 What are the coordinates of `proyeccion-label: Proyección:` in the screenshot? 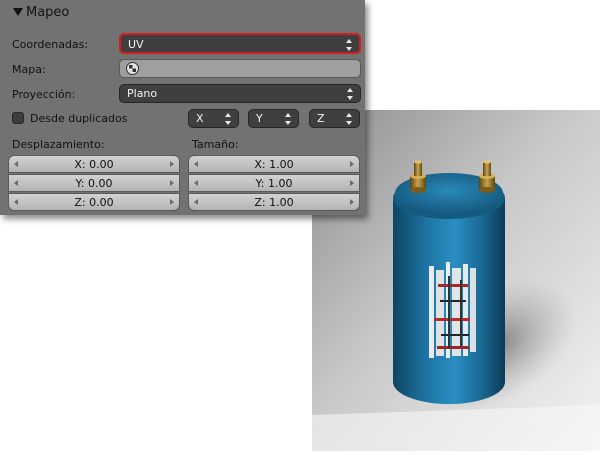 It's located at (44, 94).